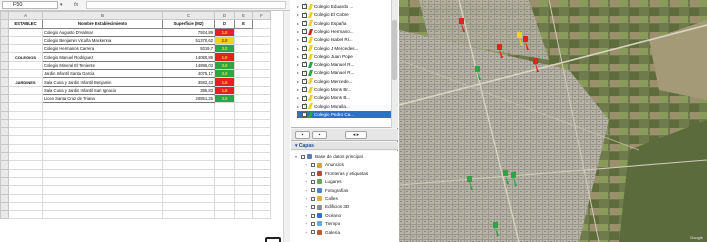 The height and width of the screenshot is (242, 707). Describe the element at coordinates (102, 74) in the screenshot. I see `name-cell: Jardin Infantil Santa Garcia` at that location.